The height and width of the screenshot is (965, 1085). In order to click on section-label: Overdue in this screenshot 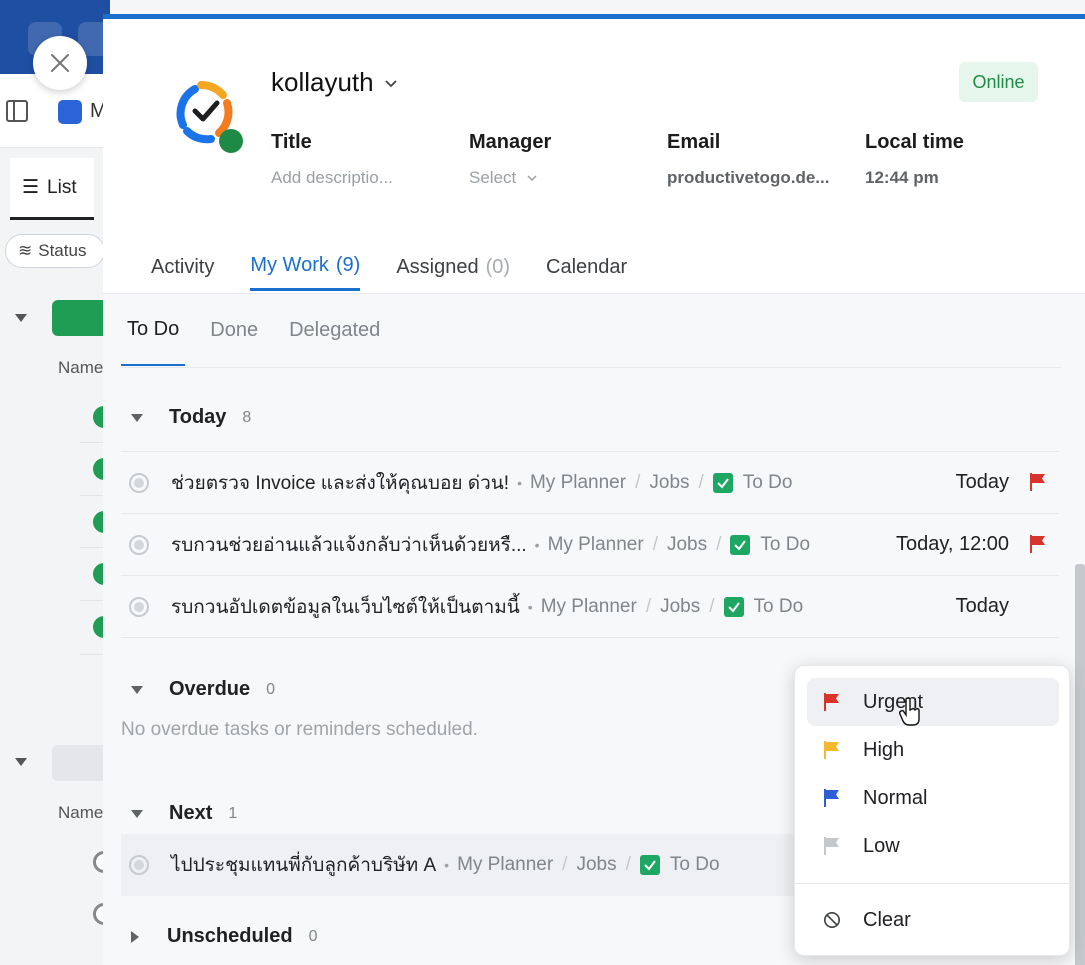, I will do `click(210, 689)`.